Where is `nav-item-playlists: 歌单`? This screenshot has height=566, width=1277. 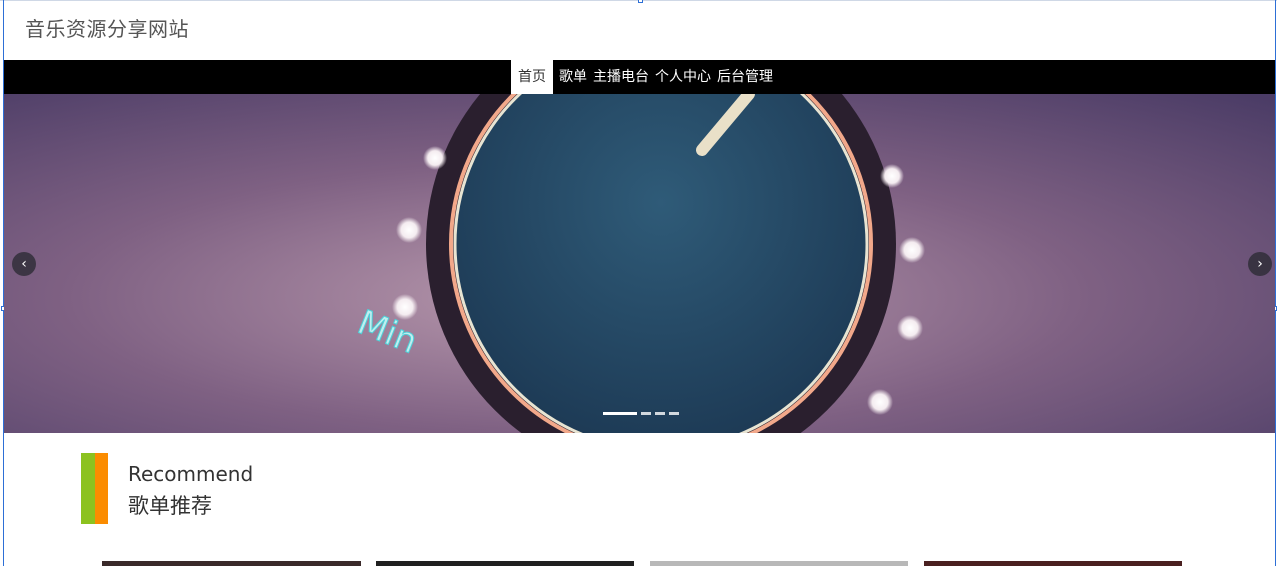
nav-item-playlists: 歌单 is located at coordinates (573, 77).